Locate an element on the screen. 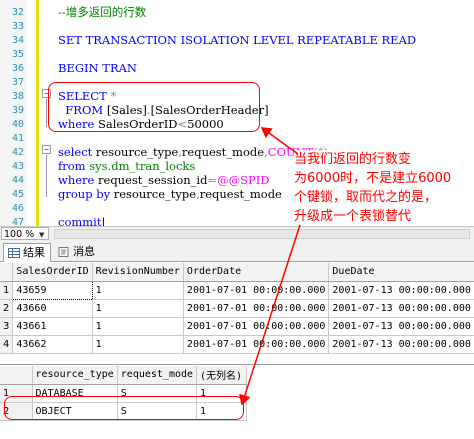 The height and width of the screenshot is (439, 474). code-token: | is located at coordinates (103, 220).